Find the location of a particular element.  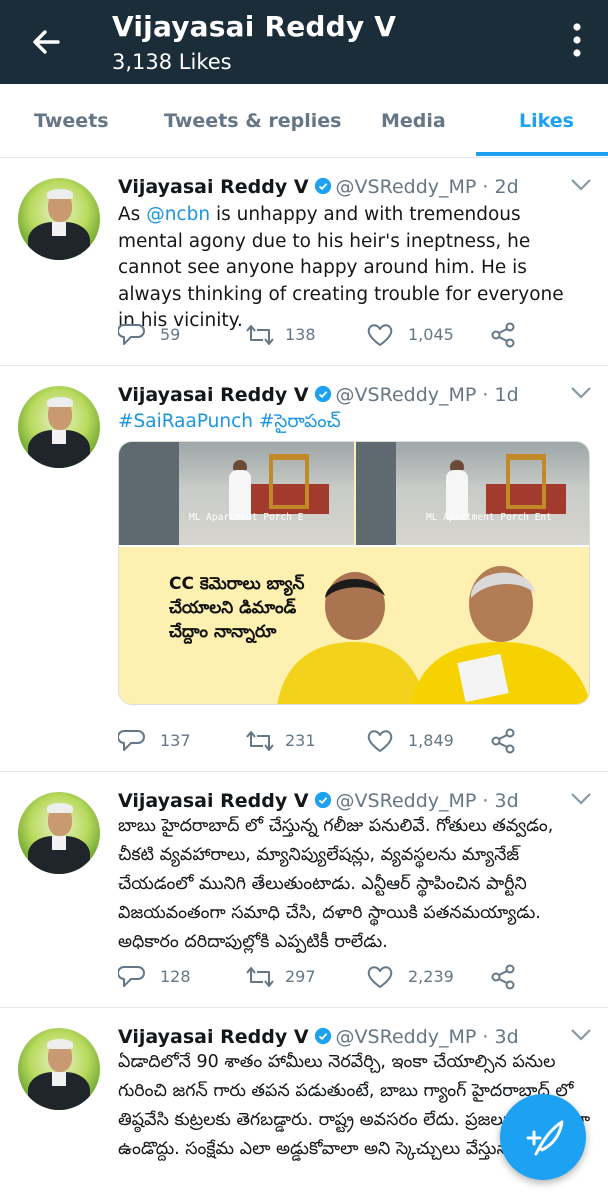

cctv-caption-left: ML Apartment Porch E is located at coordinates (246, 517).